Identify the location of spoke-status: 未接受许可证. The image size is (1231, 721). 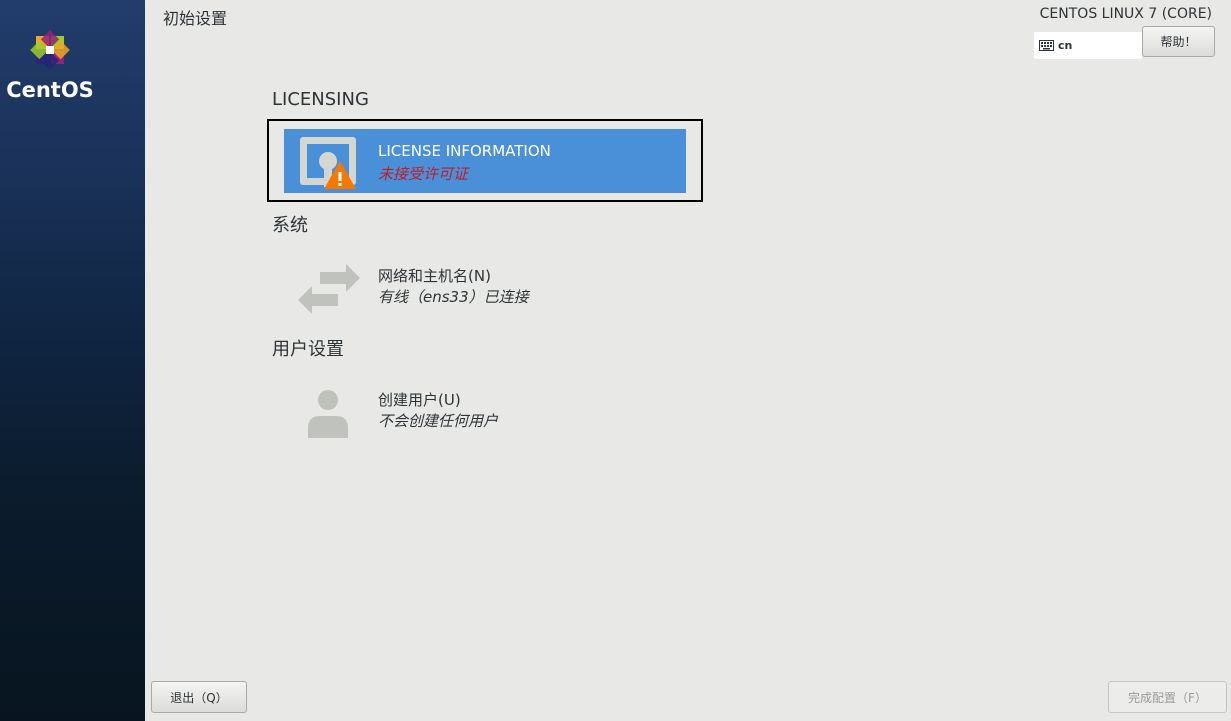
(423, 174).